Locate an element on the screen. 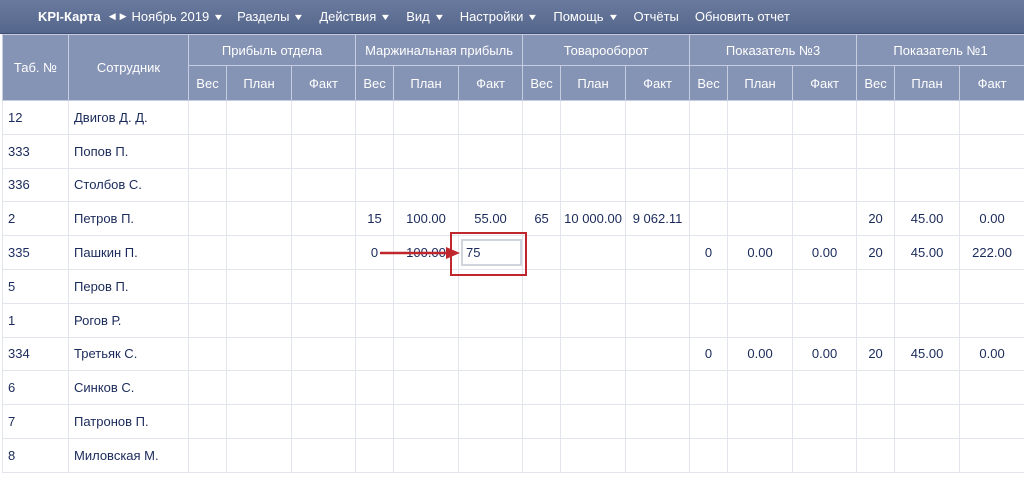 The height and width of the screenshot is (478, 1024). table-row: 8 Миловская М. is located at coordinates (513, 455).